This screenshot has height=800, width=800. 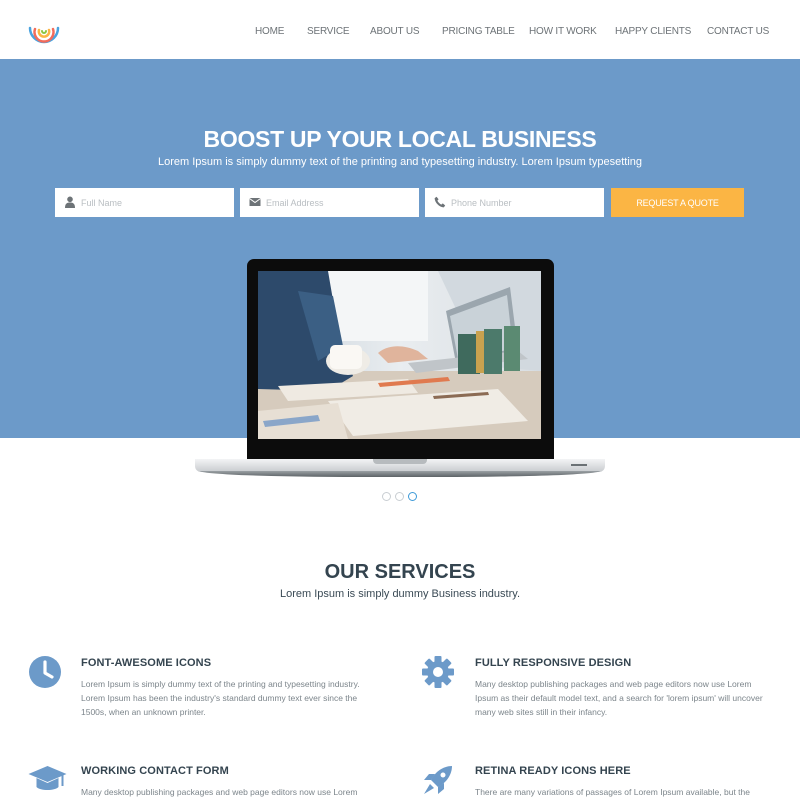 I want to click on gear-icon, so click(x=438, y=672).